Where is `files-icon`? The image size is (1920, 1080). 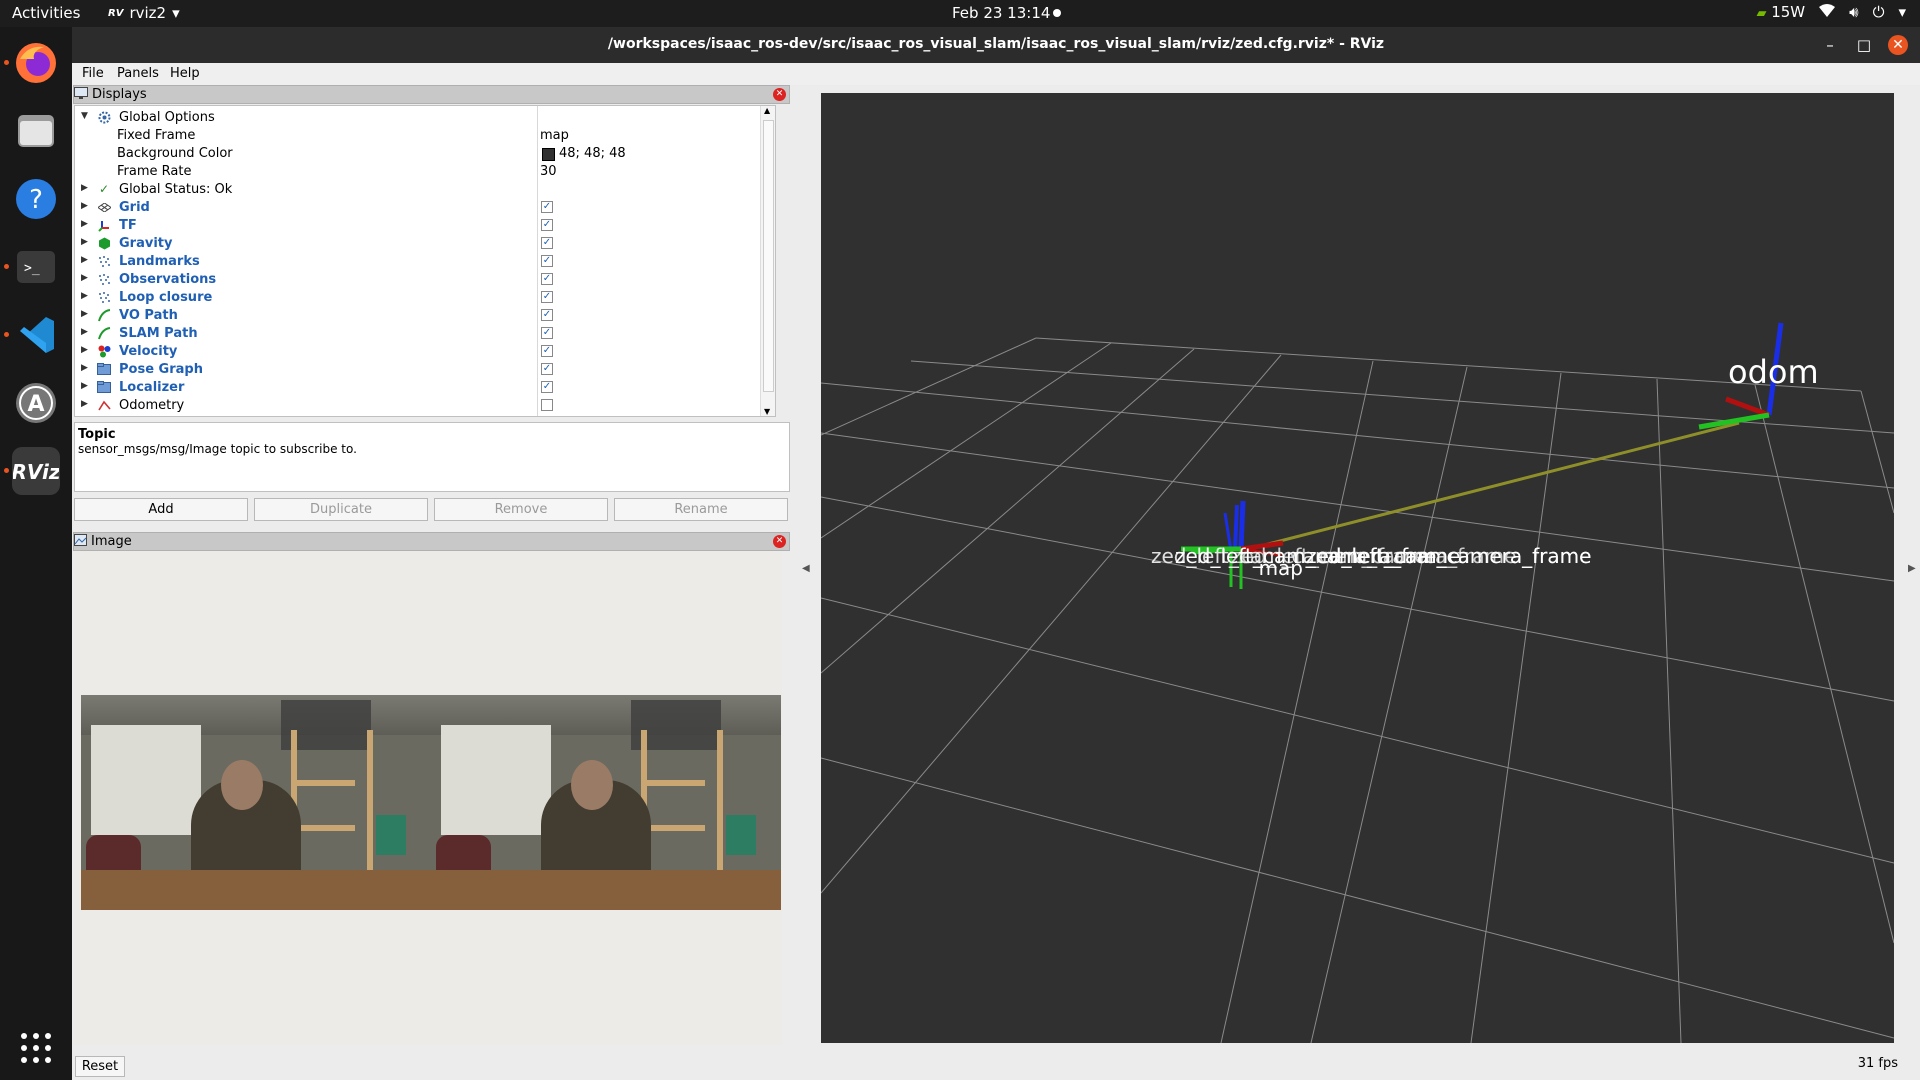
files-icon is located at coordinates (36, 131).